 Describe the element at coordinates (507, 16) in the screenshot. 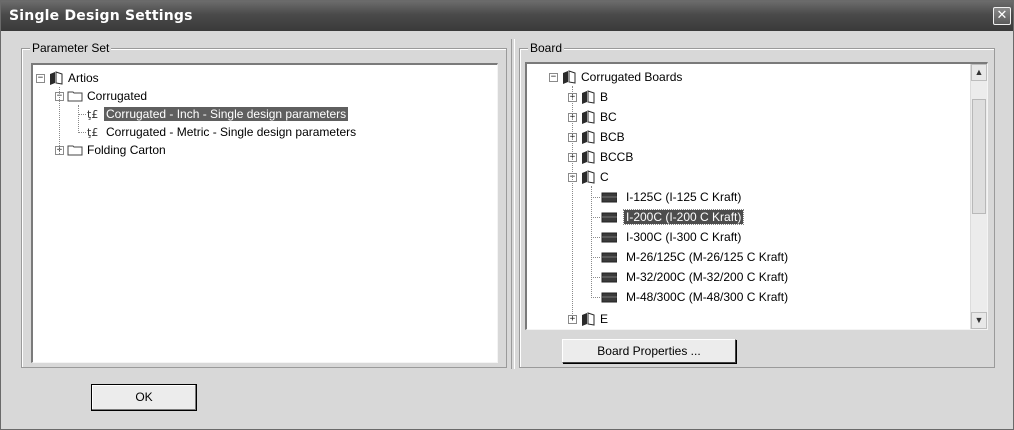

I see `title-bar: Single Design Settings ✕` at that location.